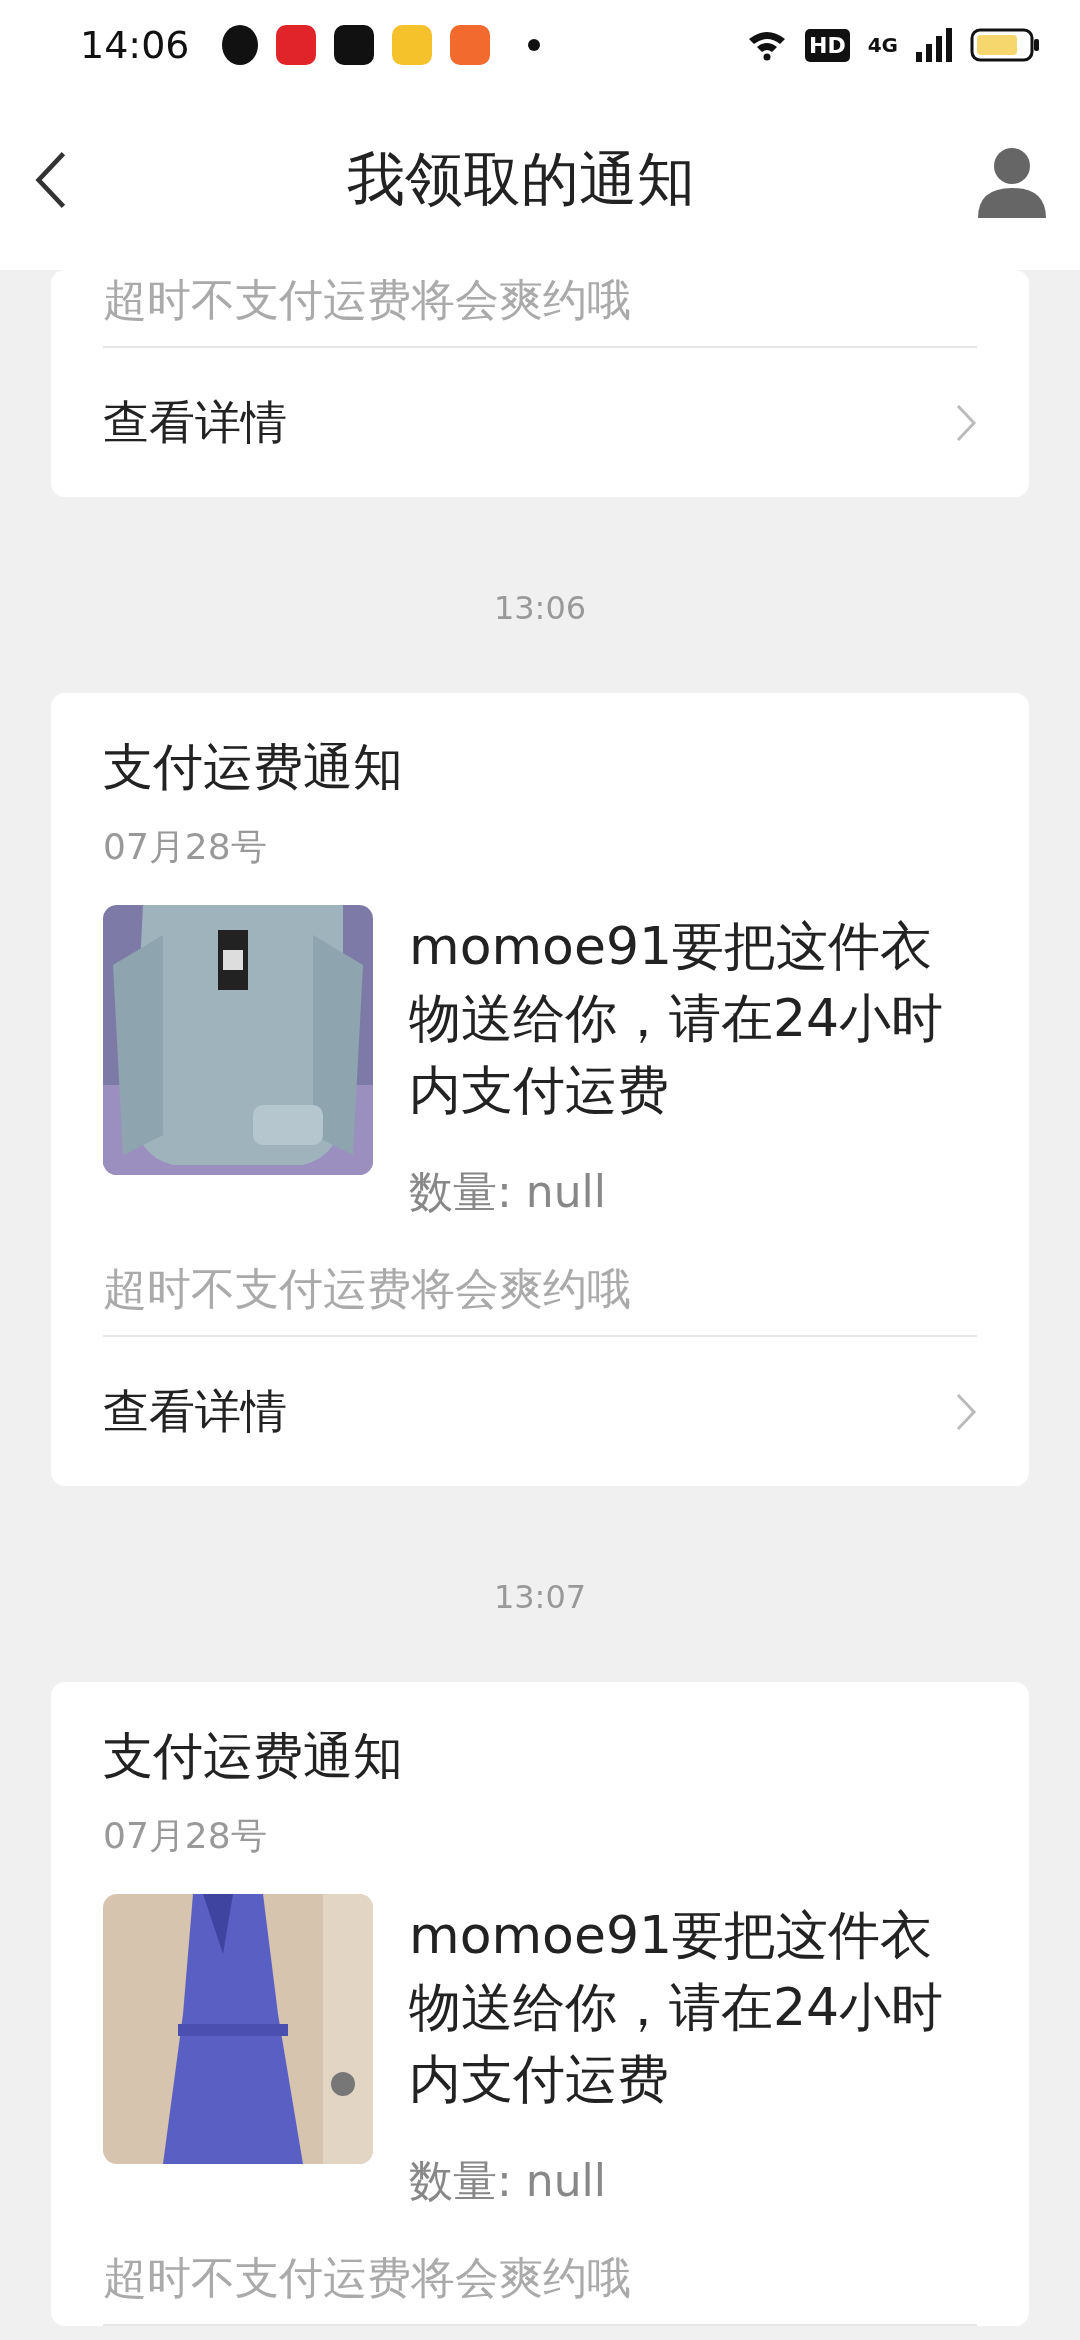 Image resolution: width=1080 pixels, height=2340 pixels. What do you see at coordinates (533, 45) in the screenshot?
I see `notification-dot-icon` at bounding box center [533, 45].